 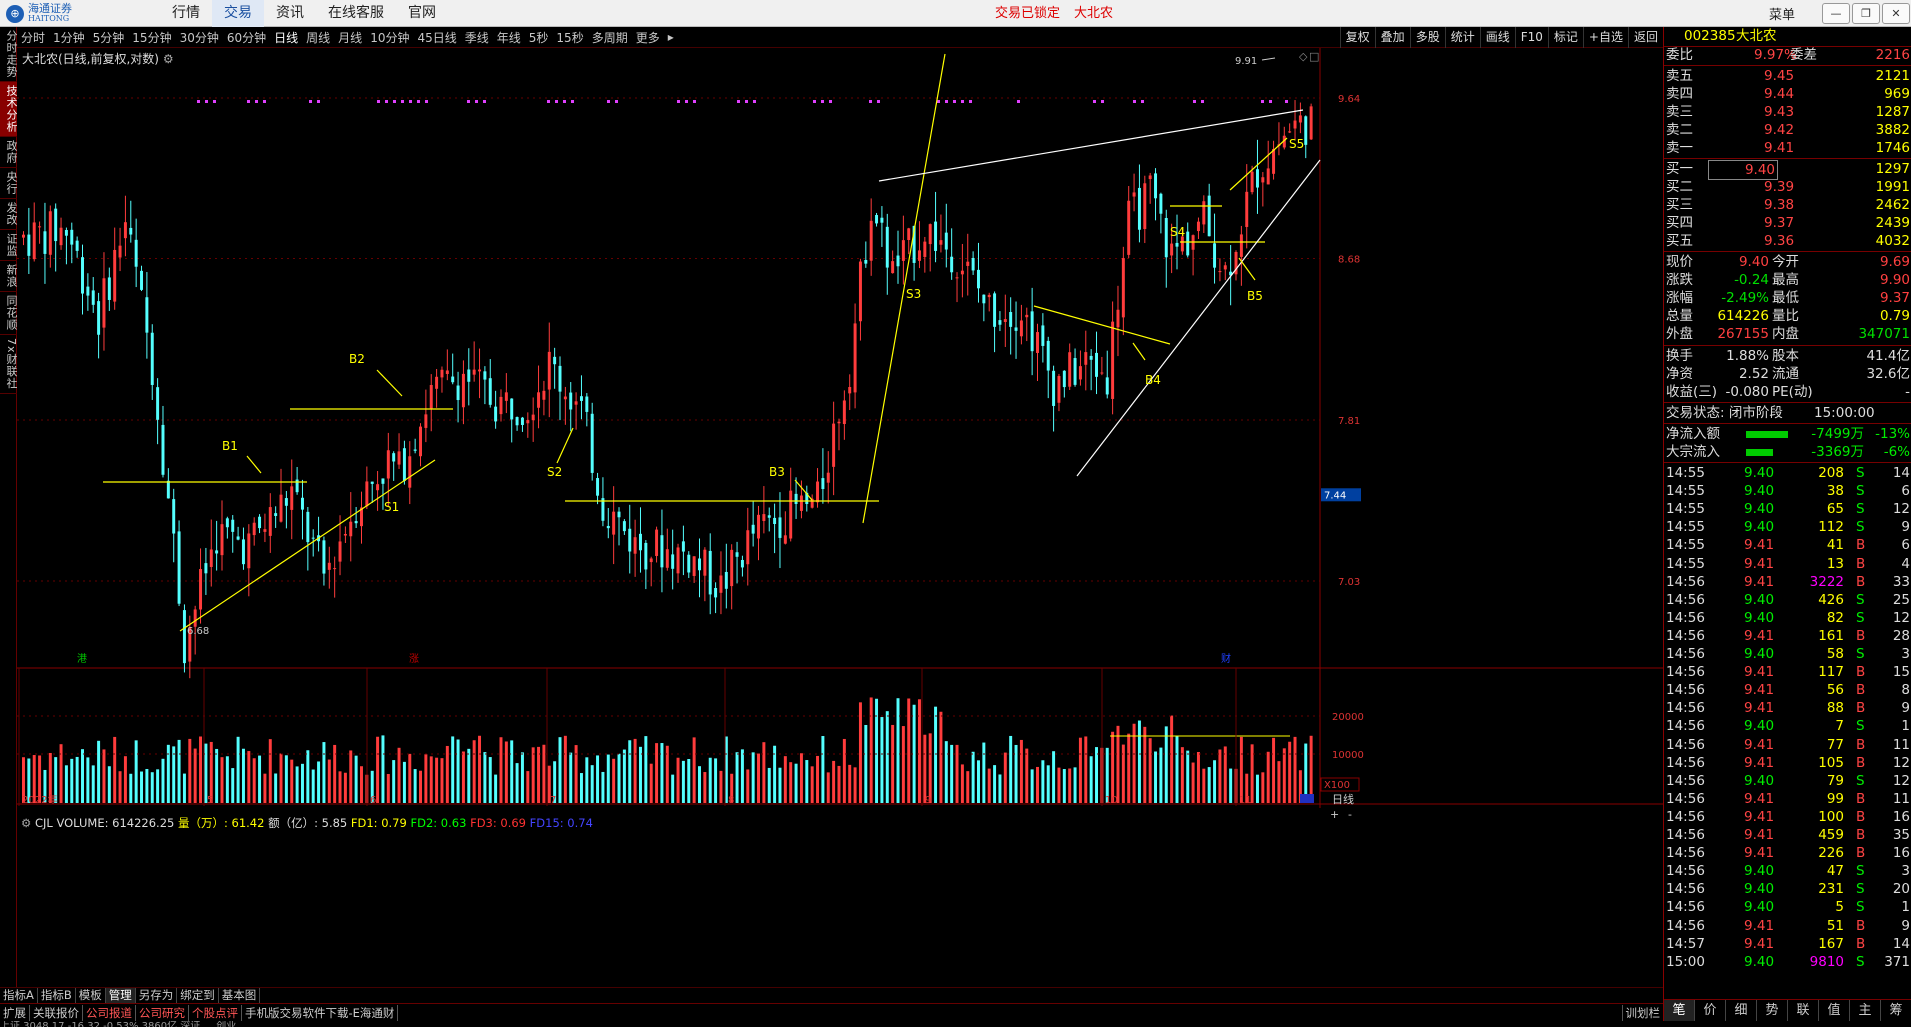 What do you see at coordinates (238, 13) in the screenshot?
I see `menu-item-1: 交易` at bounding box center [238, 13].